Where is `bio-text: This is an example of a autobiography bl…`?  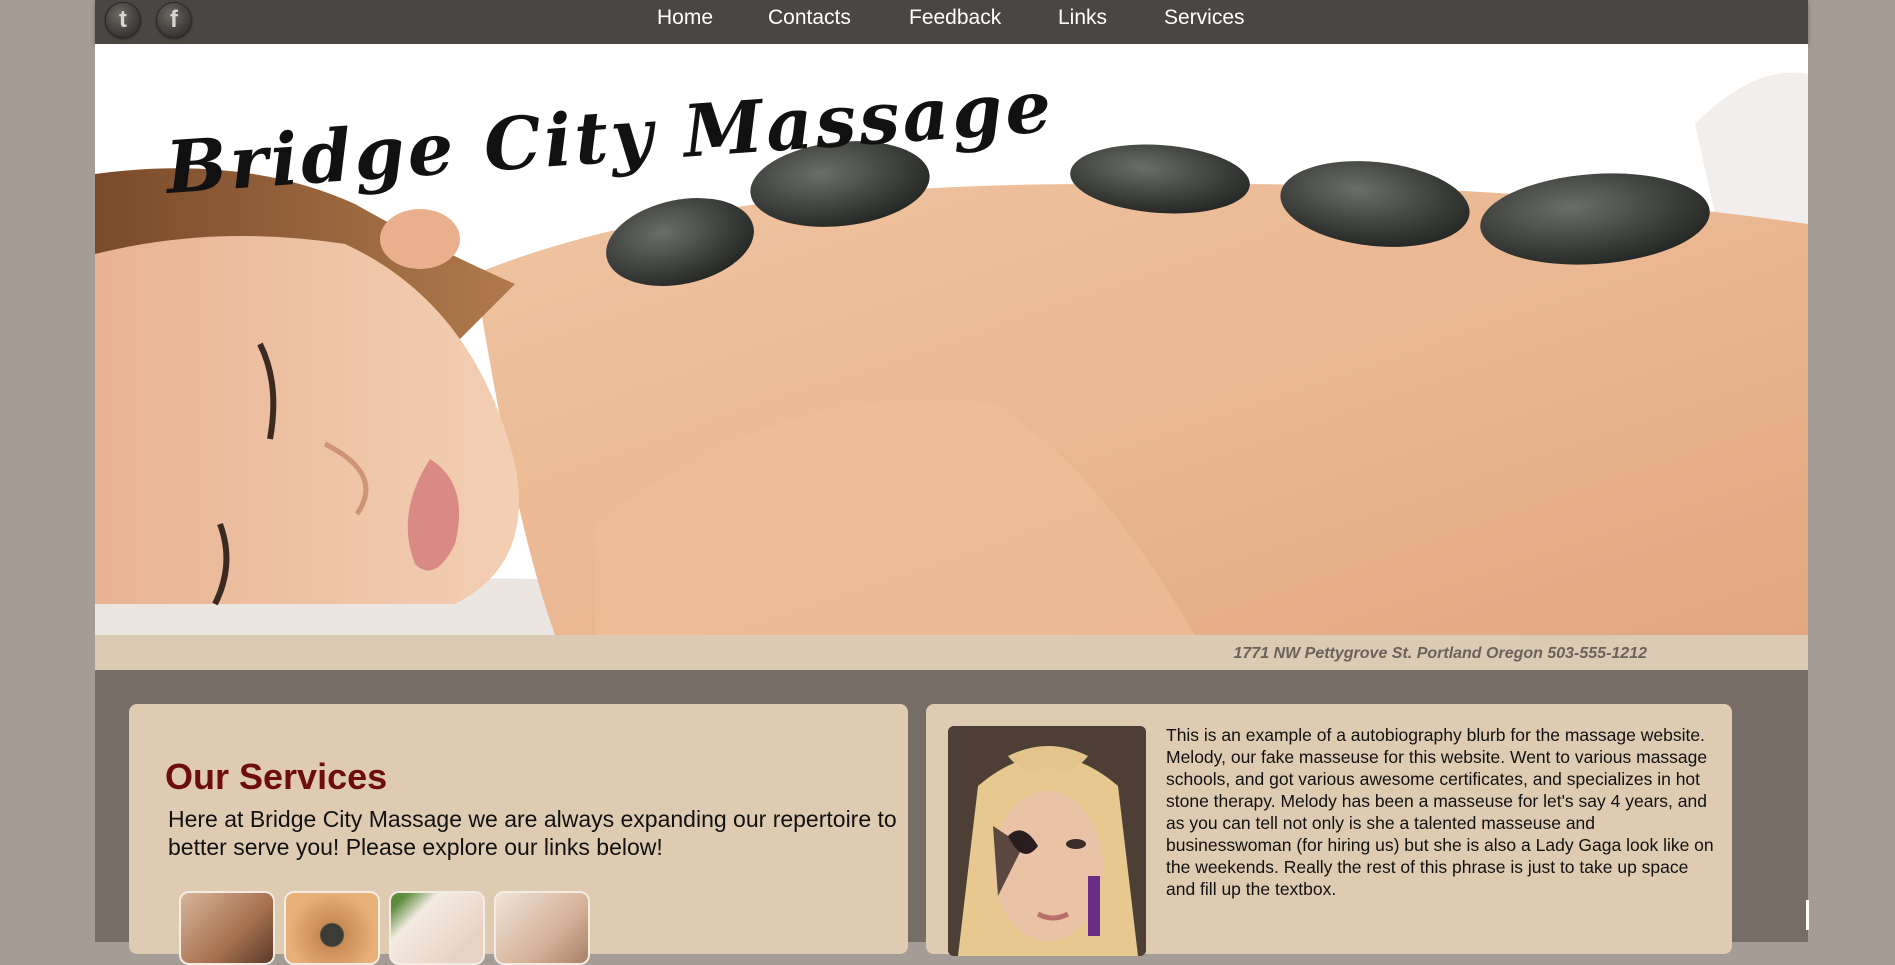 bio-text: This is an example of a autobiography bl… is located at coordinates (1440, 812).